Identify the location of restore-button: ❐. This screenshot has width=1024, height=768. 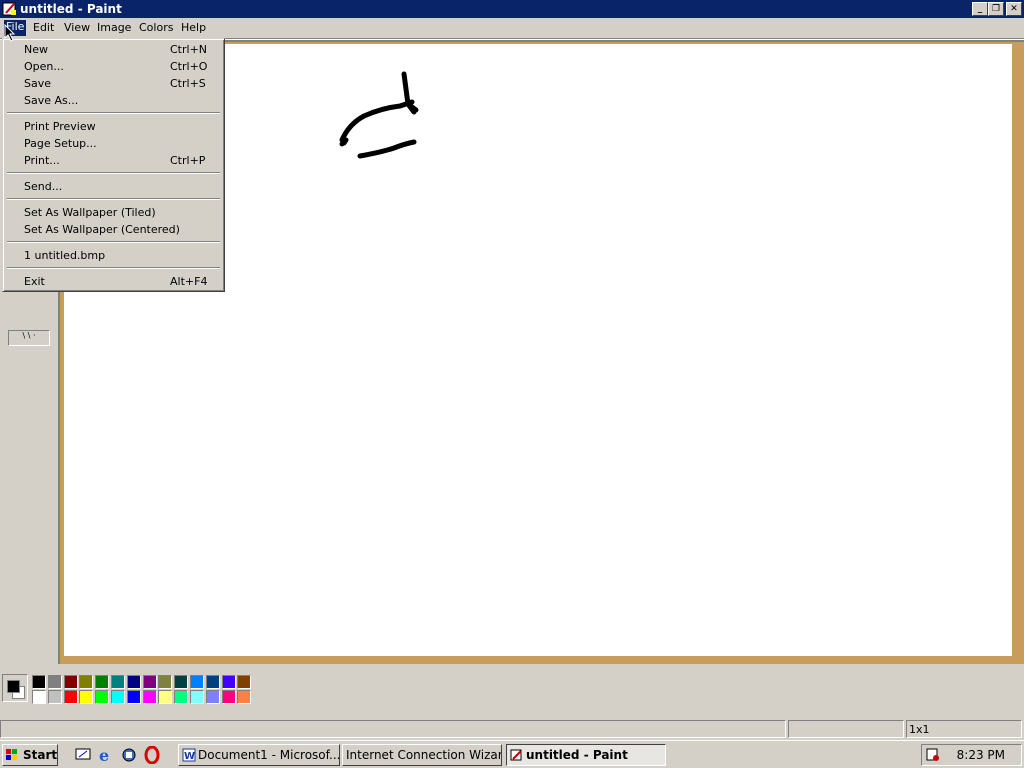
(996, 9).